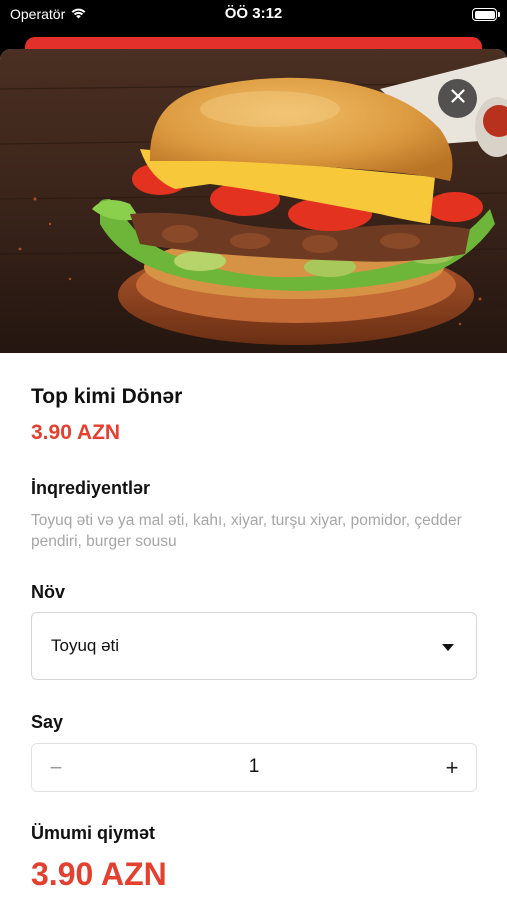 The image size is (507, 900). Describe the element at coordinates (99, 874) in the screenshot. I see `total-price: 3.90 AZN` at that location.